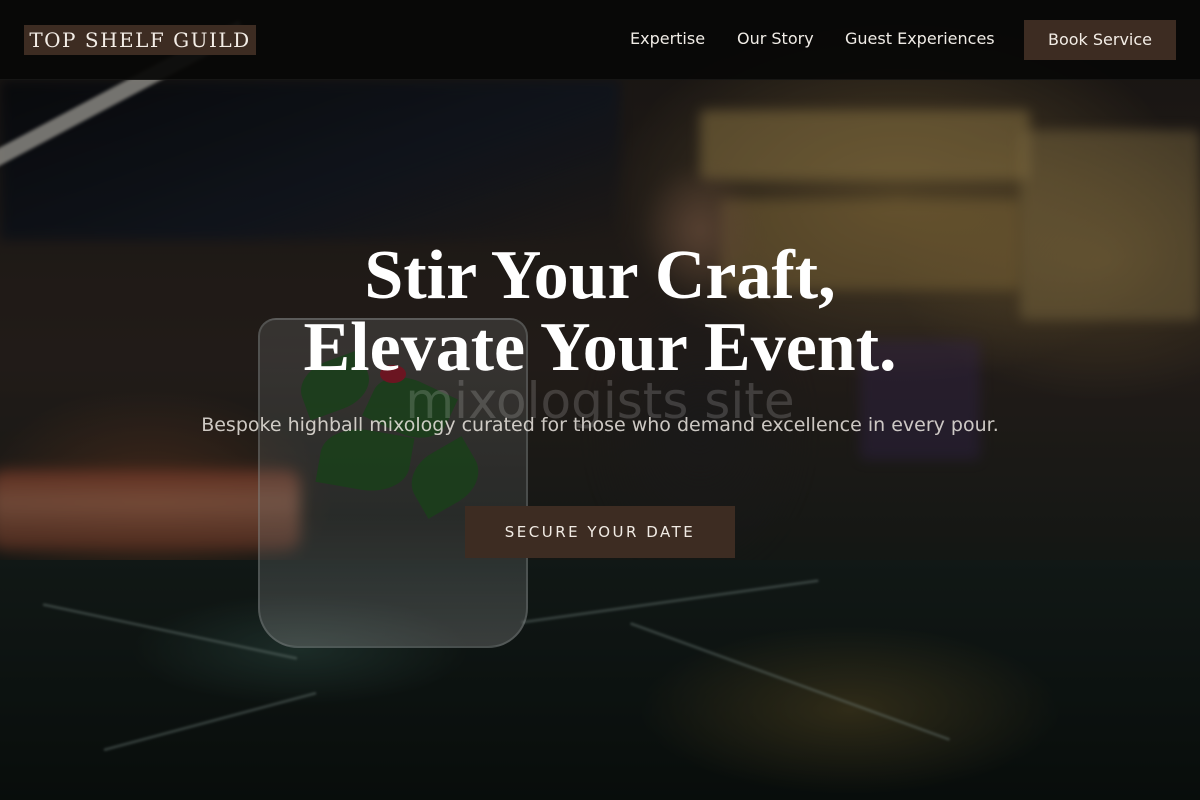 This screenshot has height=800, width=1200. I want to click on secure-your-date-button: SECURE YOUR DATE, so click(600, 532).